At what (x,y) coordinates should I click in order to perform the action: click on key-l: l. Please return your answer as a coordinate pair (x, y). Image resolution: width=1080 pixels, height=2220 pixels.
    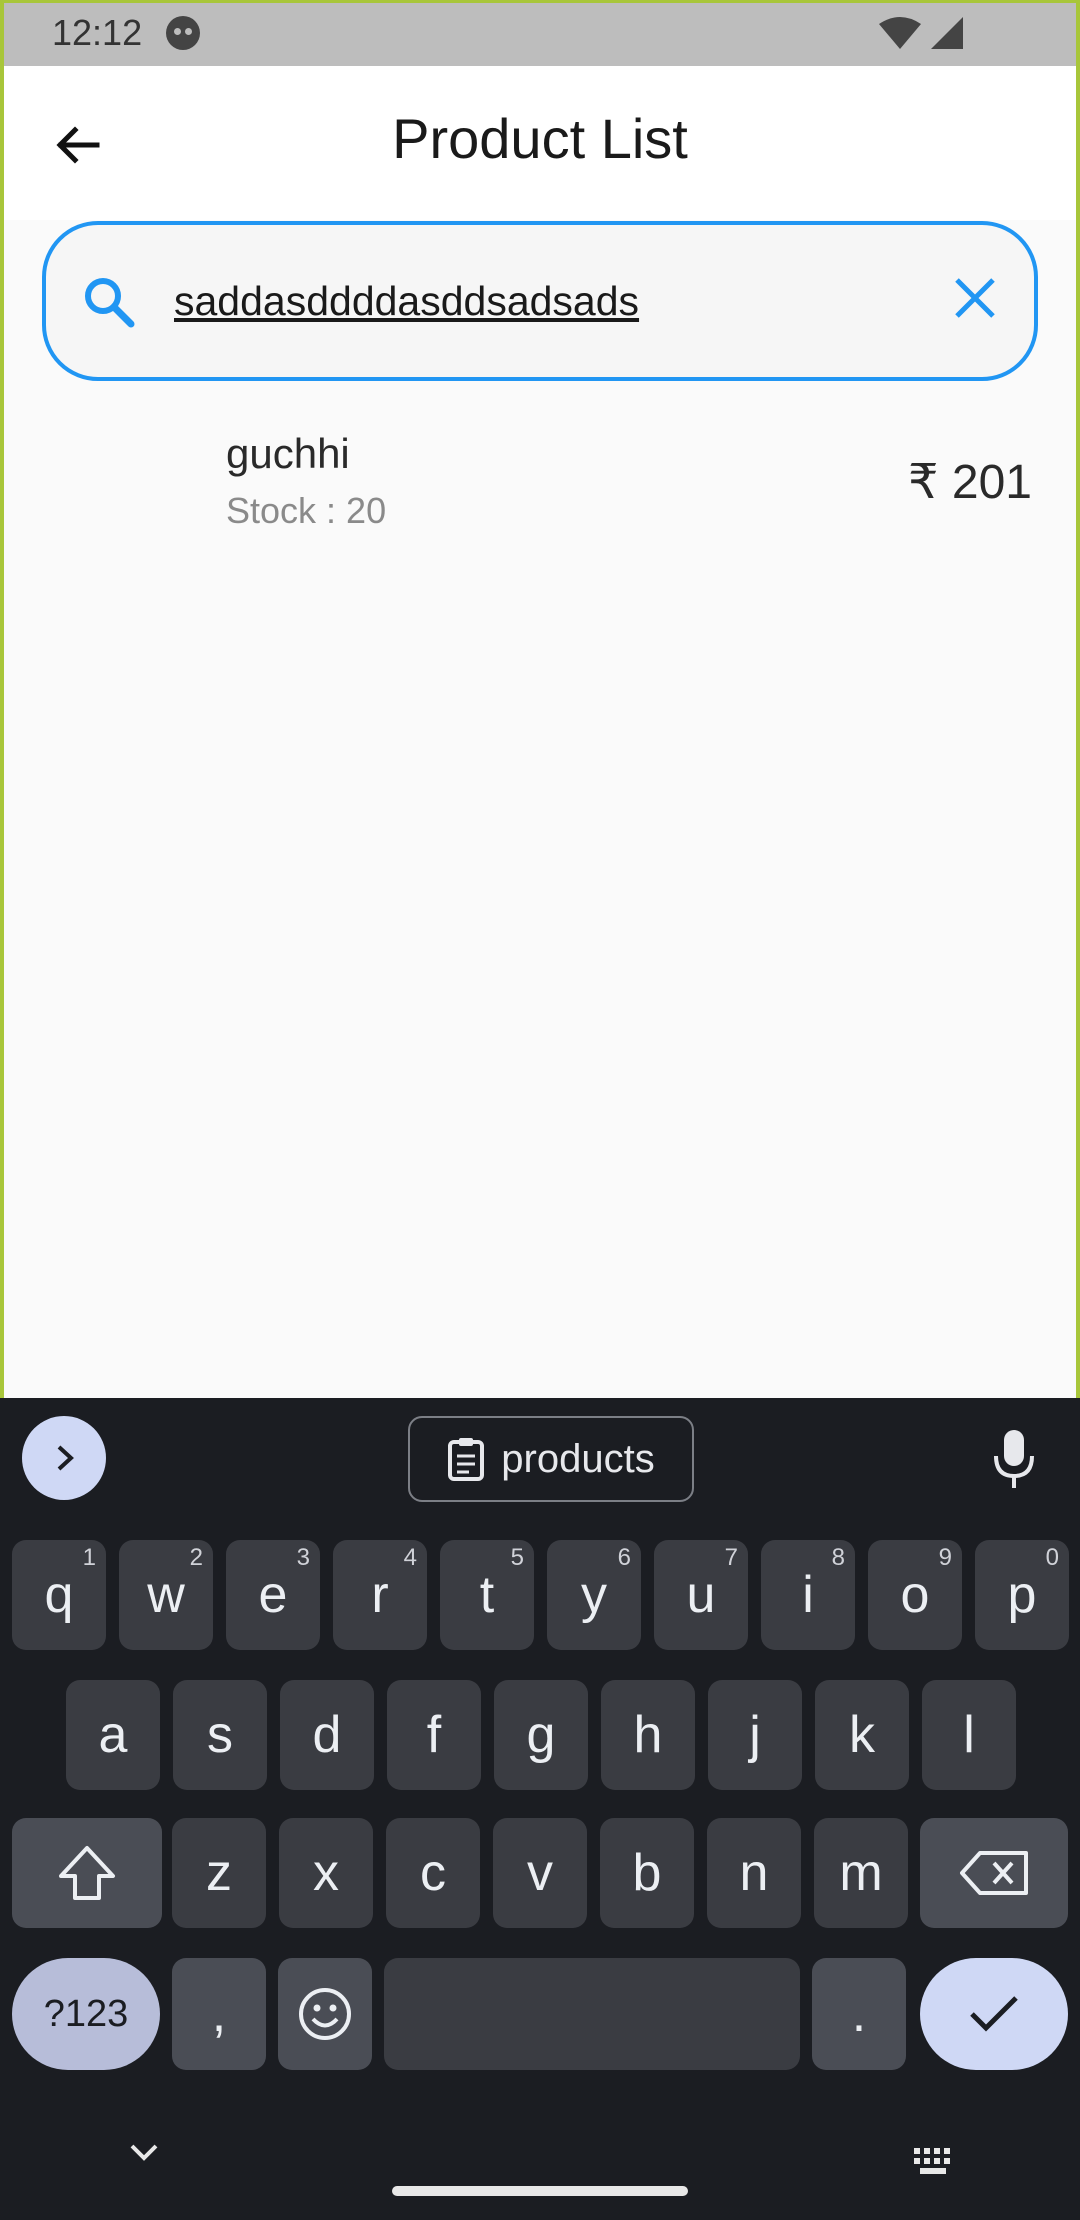
    Looking at the image, I should click on (969, 1735).